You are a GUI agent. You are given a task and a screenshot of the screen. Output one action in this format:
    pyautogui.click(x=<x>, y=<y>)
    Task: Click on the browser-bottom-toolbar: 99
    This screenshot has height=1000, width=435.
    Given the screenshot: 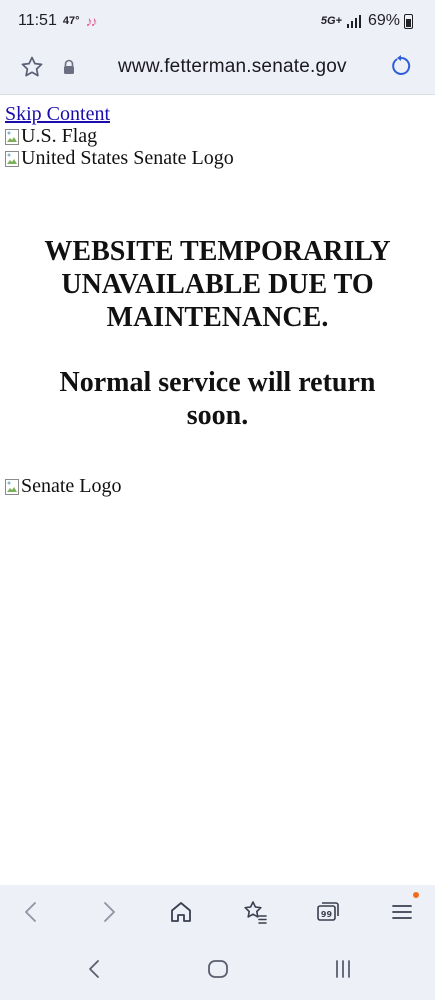 What is the action you would take?
    pyautogui.click(x=217, y=912)
    